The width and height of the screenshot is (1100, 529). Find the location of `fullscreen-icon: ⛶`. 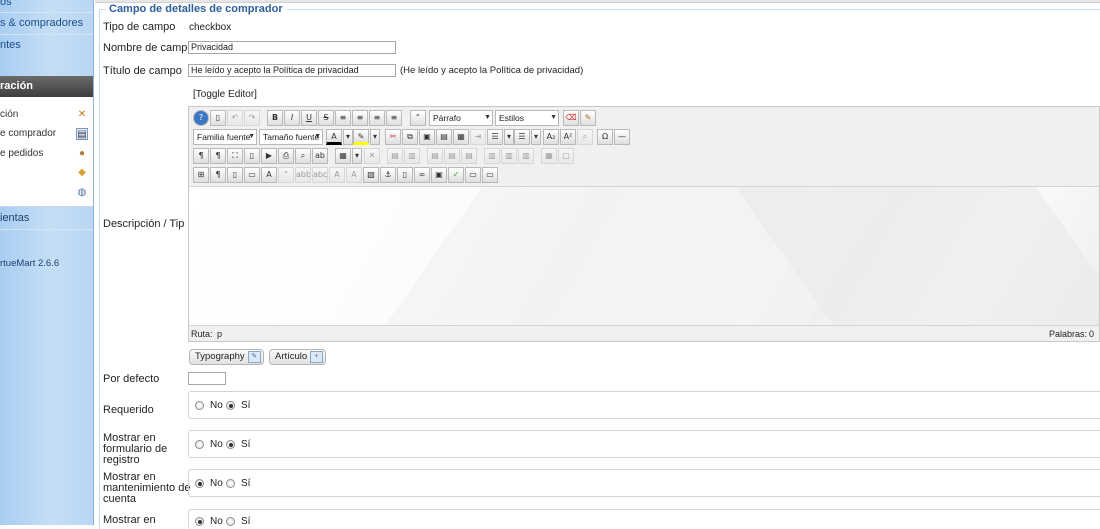

fullscreen-icon: ⛶ is located at coordinates (235, 156).